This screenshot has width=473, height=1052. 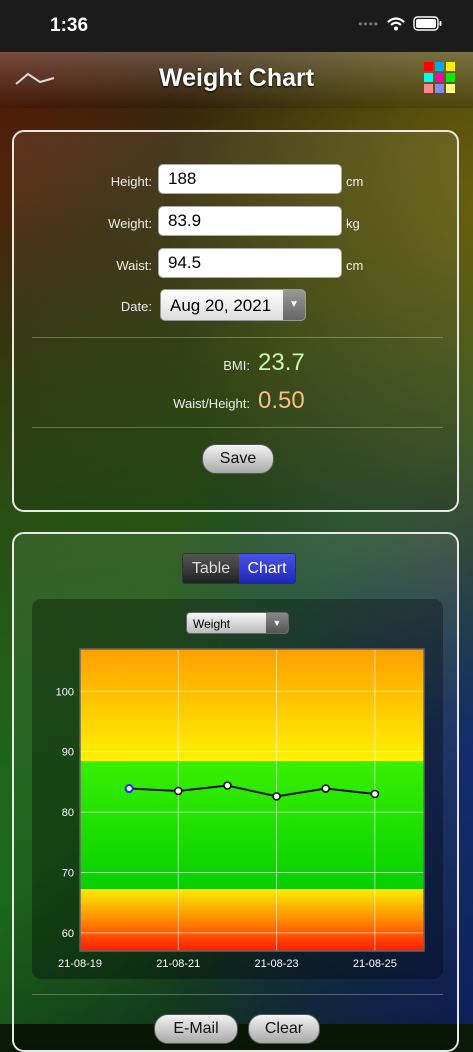 What do you see at coordinates (427, 23) in the screenshot?
I see `battery-icon` at bounding box center [427, 23].